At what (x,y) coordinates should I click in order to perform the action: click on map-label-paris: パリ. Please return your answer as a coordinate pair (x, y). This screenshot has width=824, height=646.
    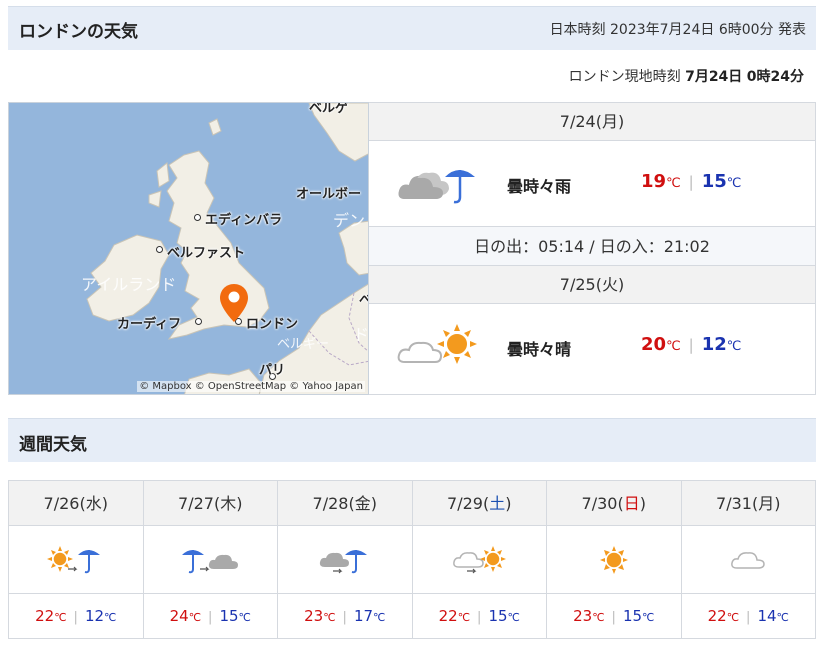
    Looking at the image, I should click on (272, 370).